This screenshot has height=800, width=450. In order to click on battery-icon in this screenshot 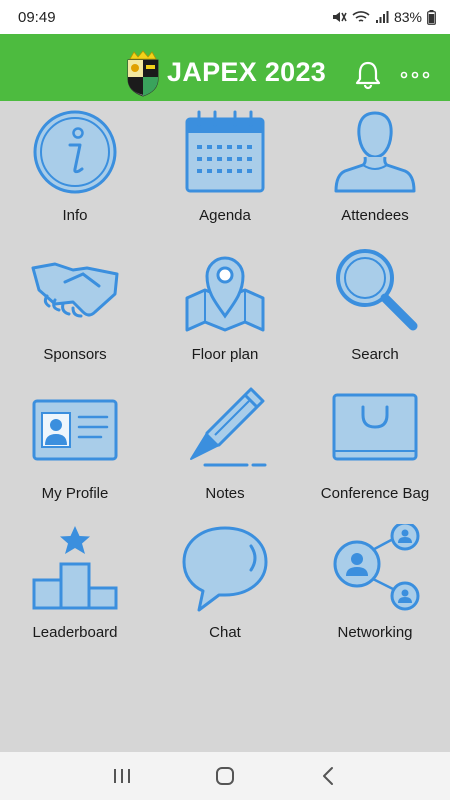, I will do `click(431, 17)`.